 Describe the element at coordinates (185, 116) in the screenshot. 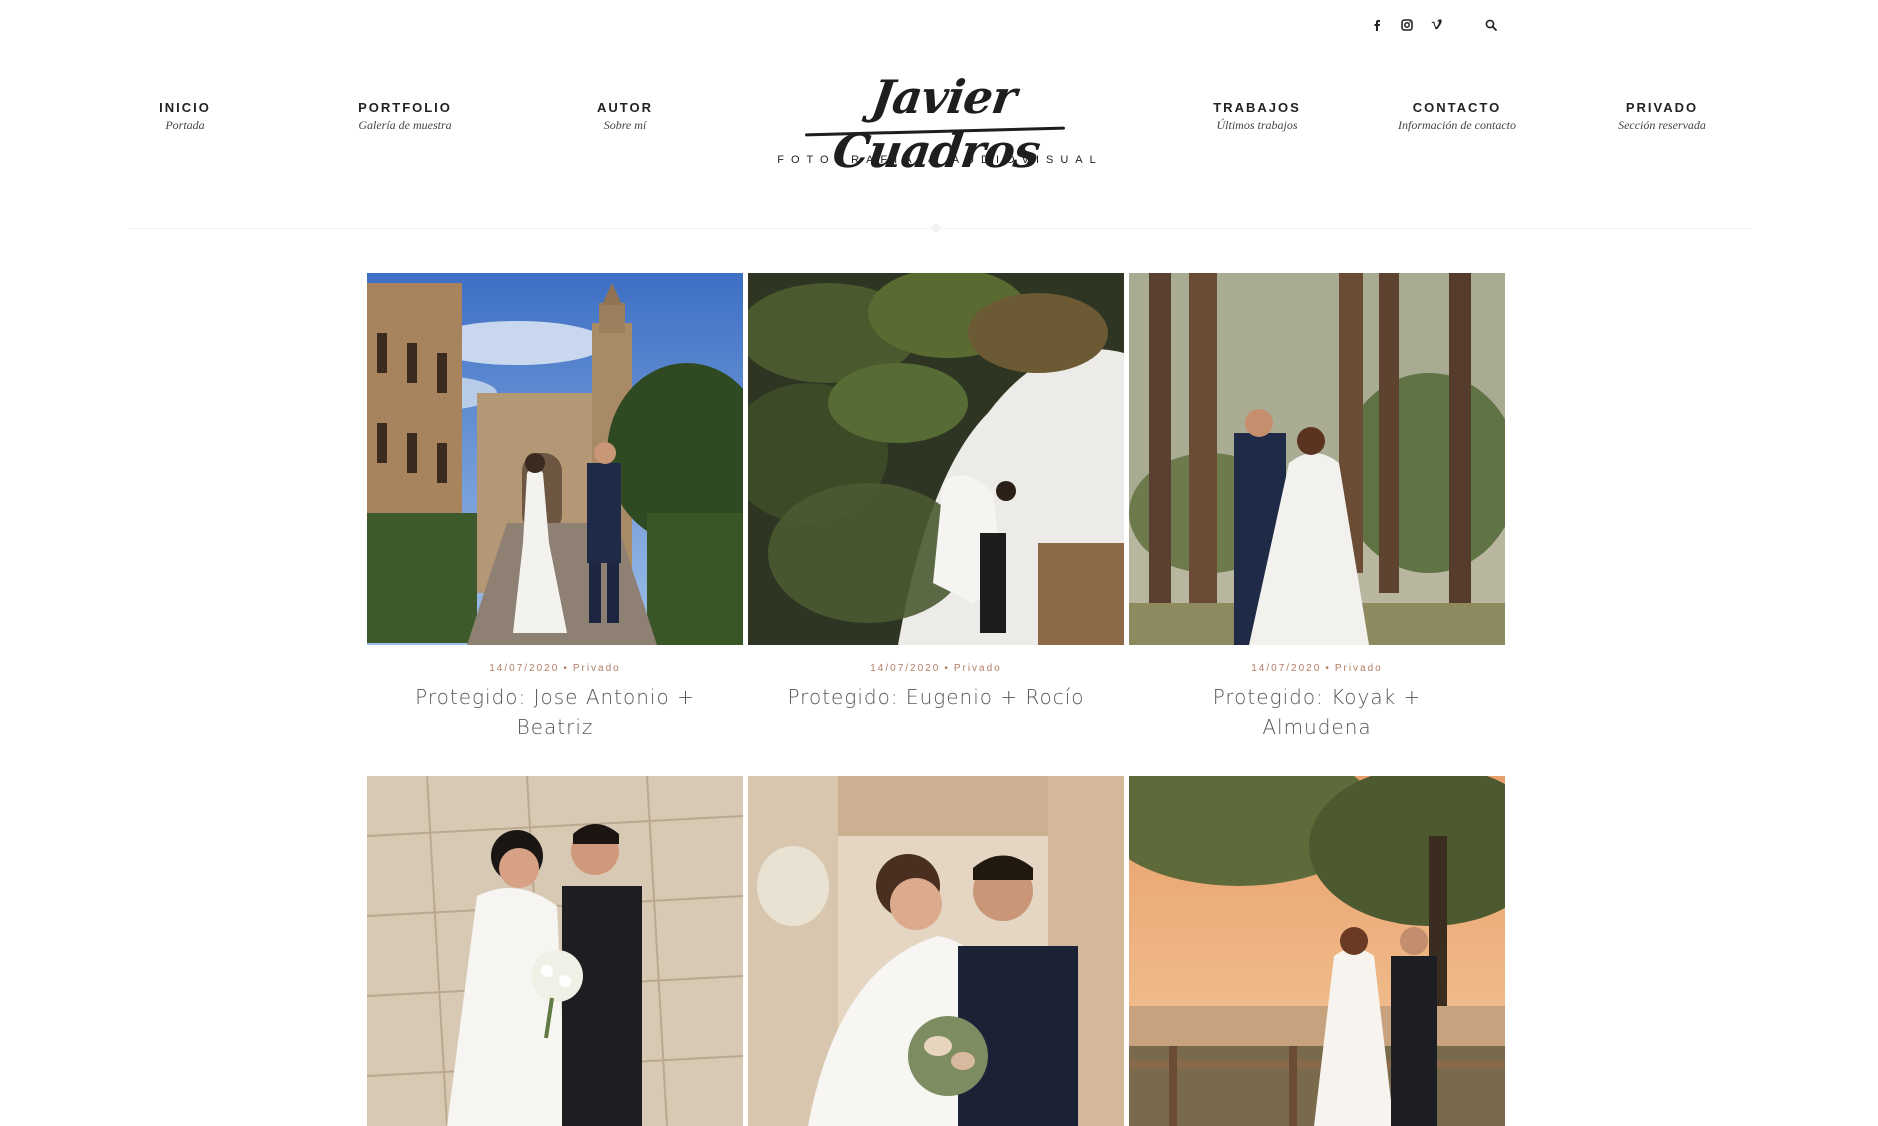

I see `nav-item-inicio: INICIO Portada` at that location.